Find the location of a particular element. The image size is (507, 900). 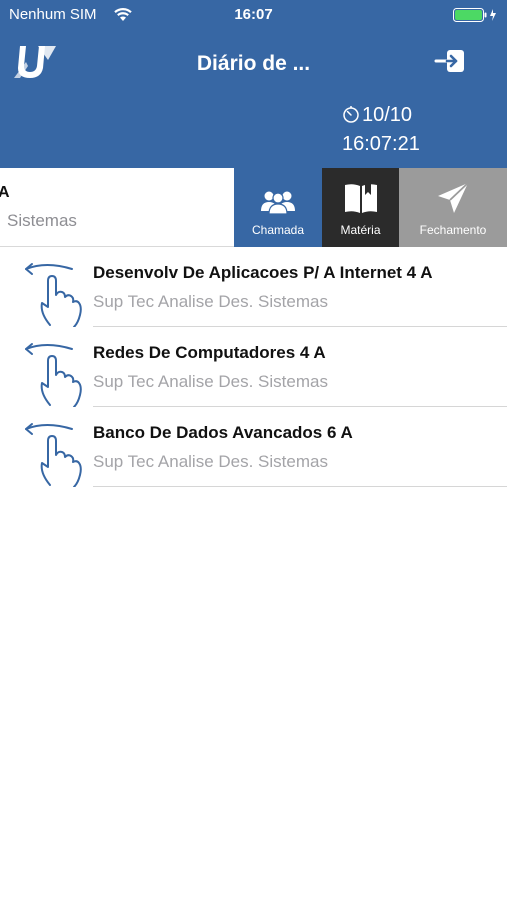

clock-time: 16:07:21 is located at coordinates (381, 144).